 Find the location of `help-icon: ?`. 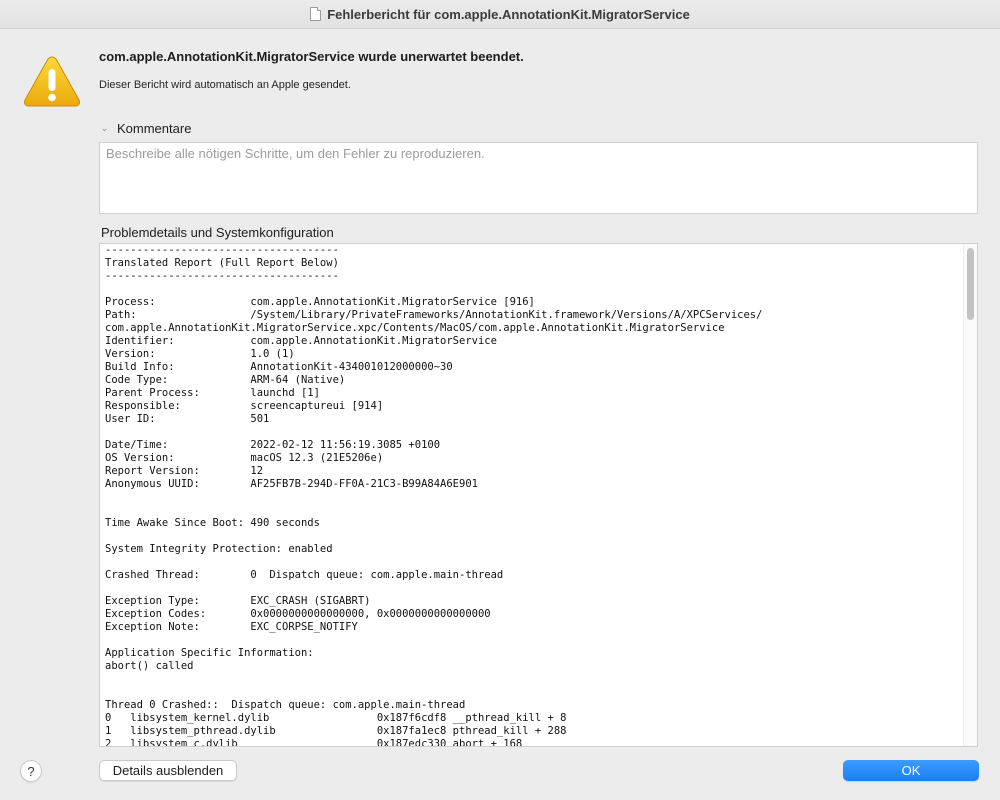

help-icon: ? is located at coordinates (31, 771).